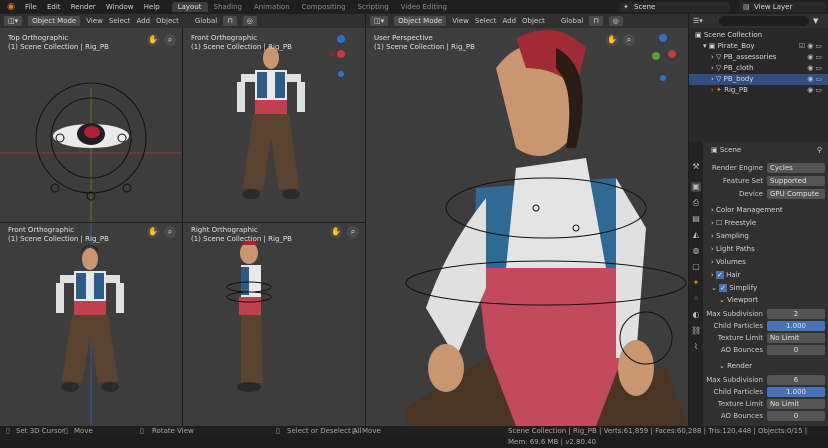 The width and height of the screenshot is (828, 448). Describe the element at coordinates (765, 288) in the screenshot. I see `section-simplify: ⌄ ✓ Simplify` at that location.